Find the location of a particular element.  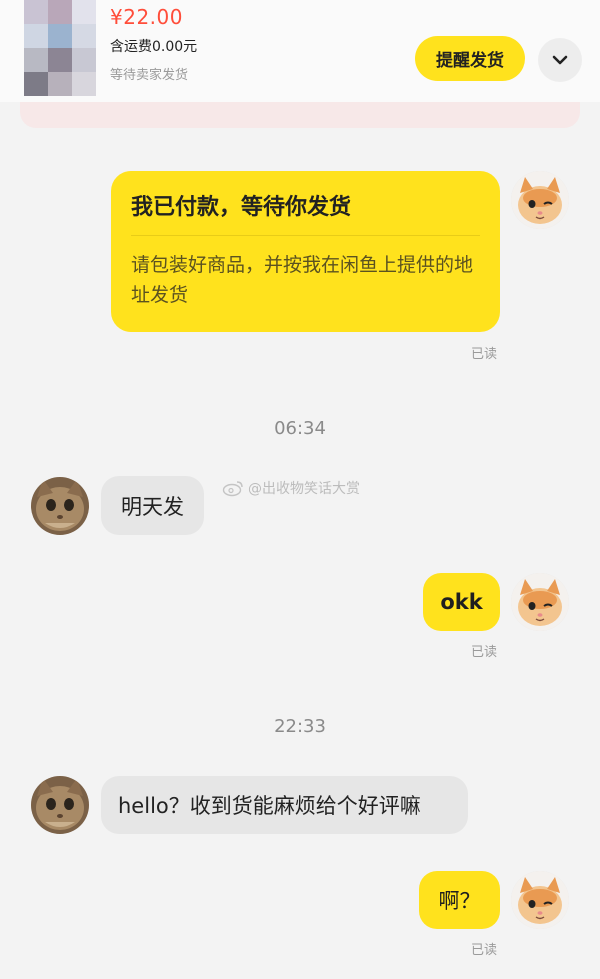

message-bubble: 啊？ is located at coordinates (459, 900).